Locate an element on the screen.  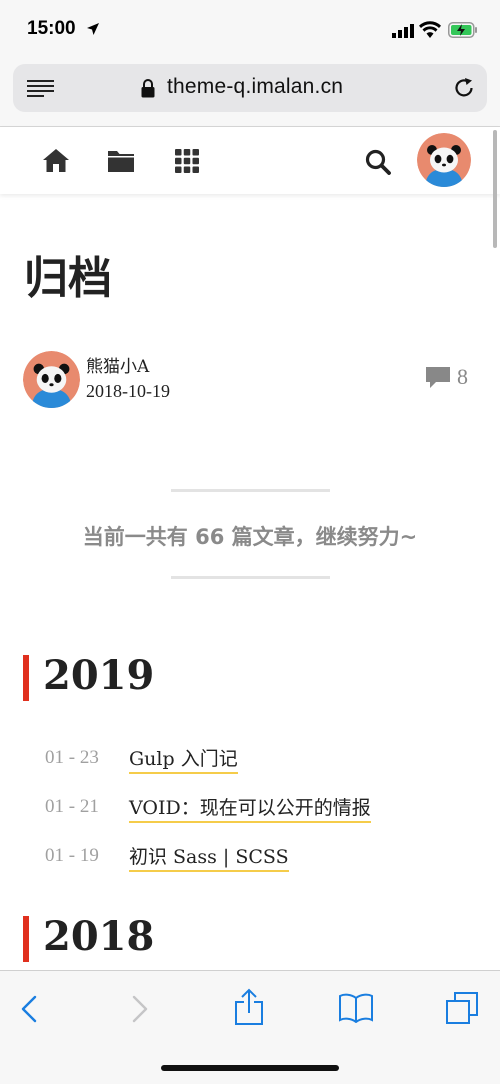
archive-summary: 当前一共有 66 篇文章，继续努力~ is located at coordinates (250, 537).